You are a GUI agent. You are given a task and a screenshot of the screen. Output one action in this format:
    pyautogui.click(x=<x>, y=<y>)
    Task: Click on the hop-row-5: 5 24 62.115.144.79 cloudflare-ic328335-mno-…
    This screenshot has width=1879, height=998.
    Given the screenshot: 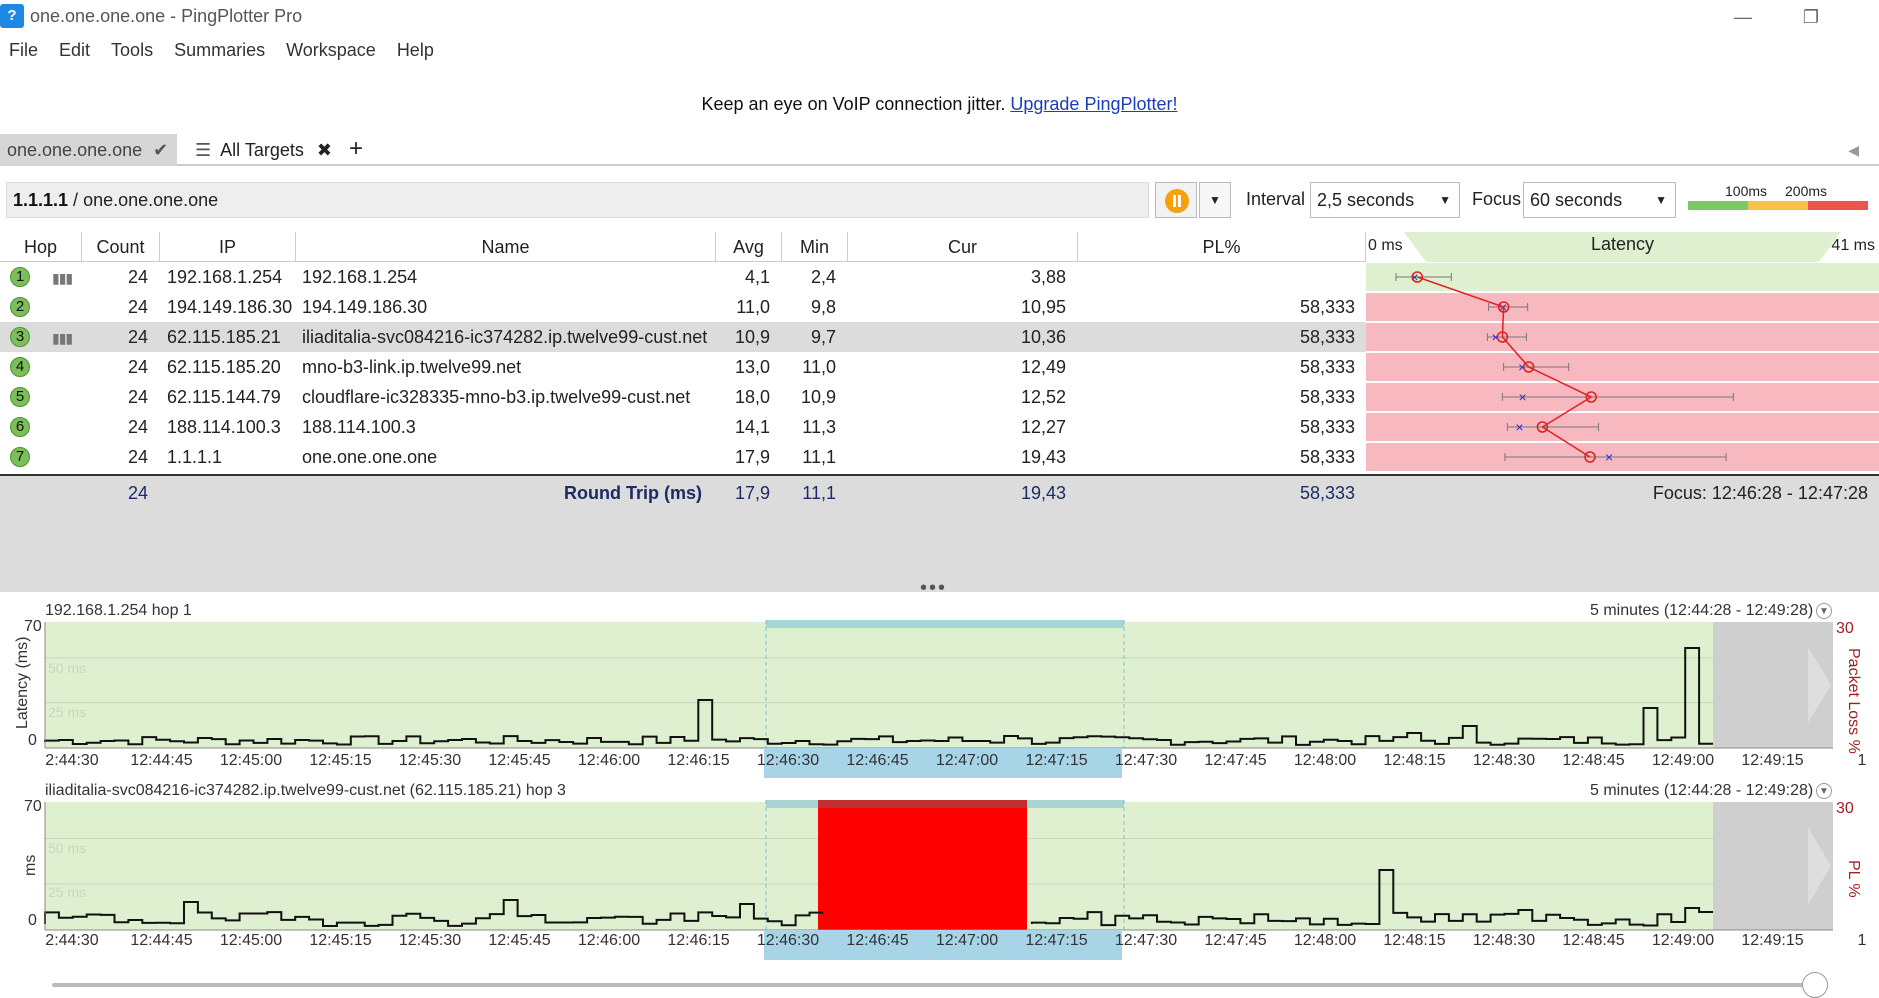 What is the action you would take?
    pyautogui.click(x=683, y=397)
    